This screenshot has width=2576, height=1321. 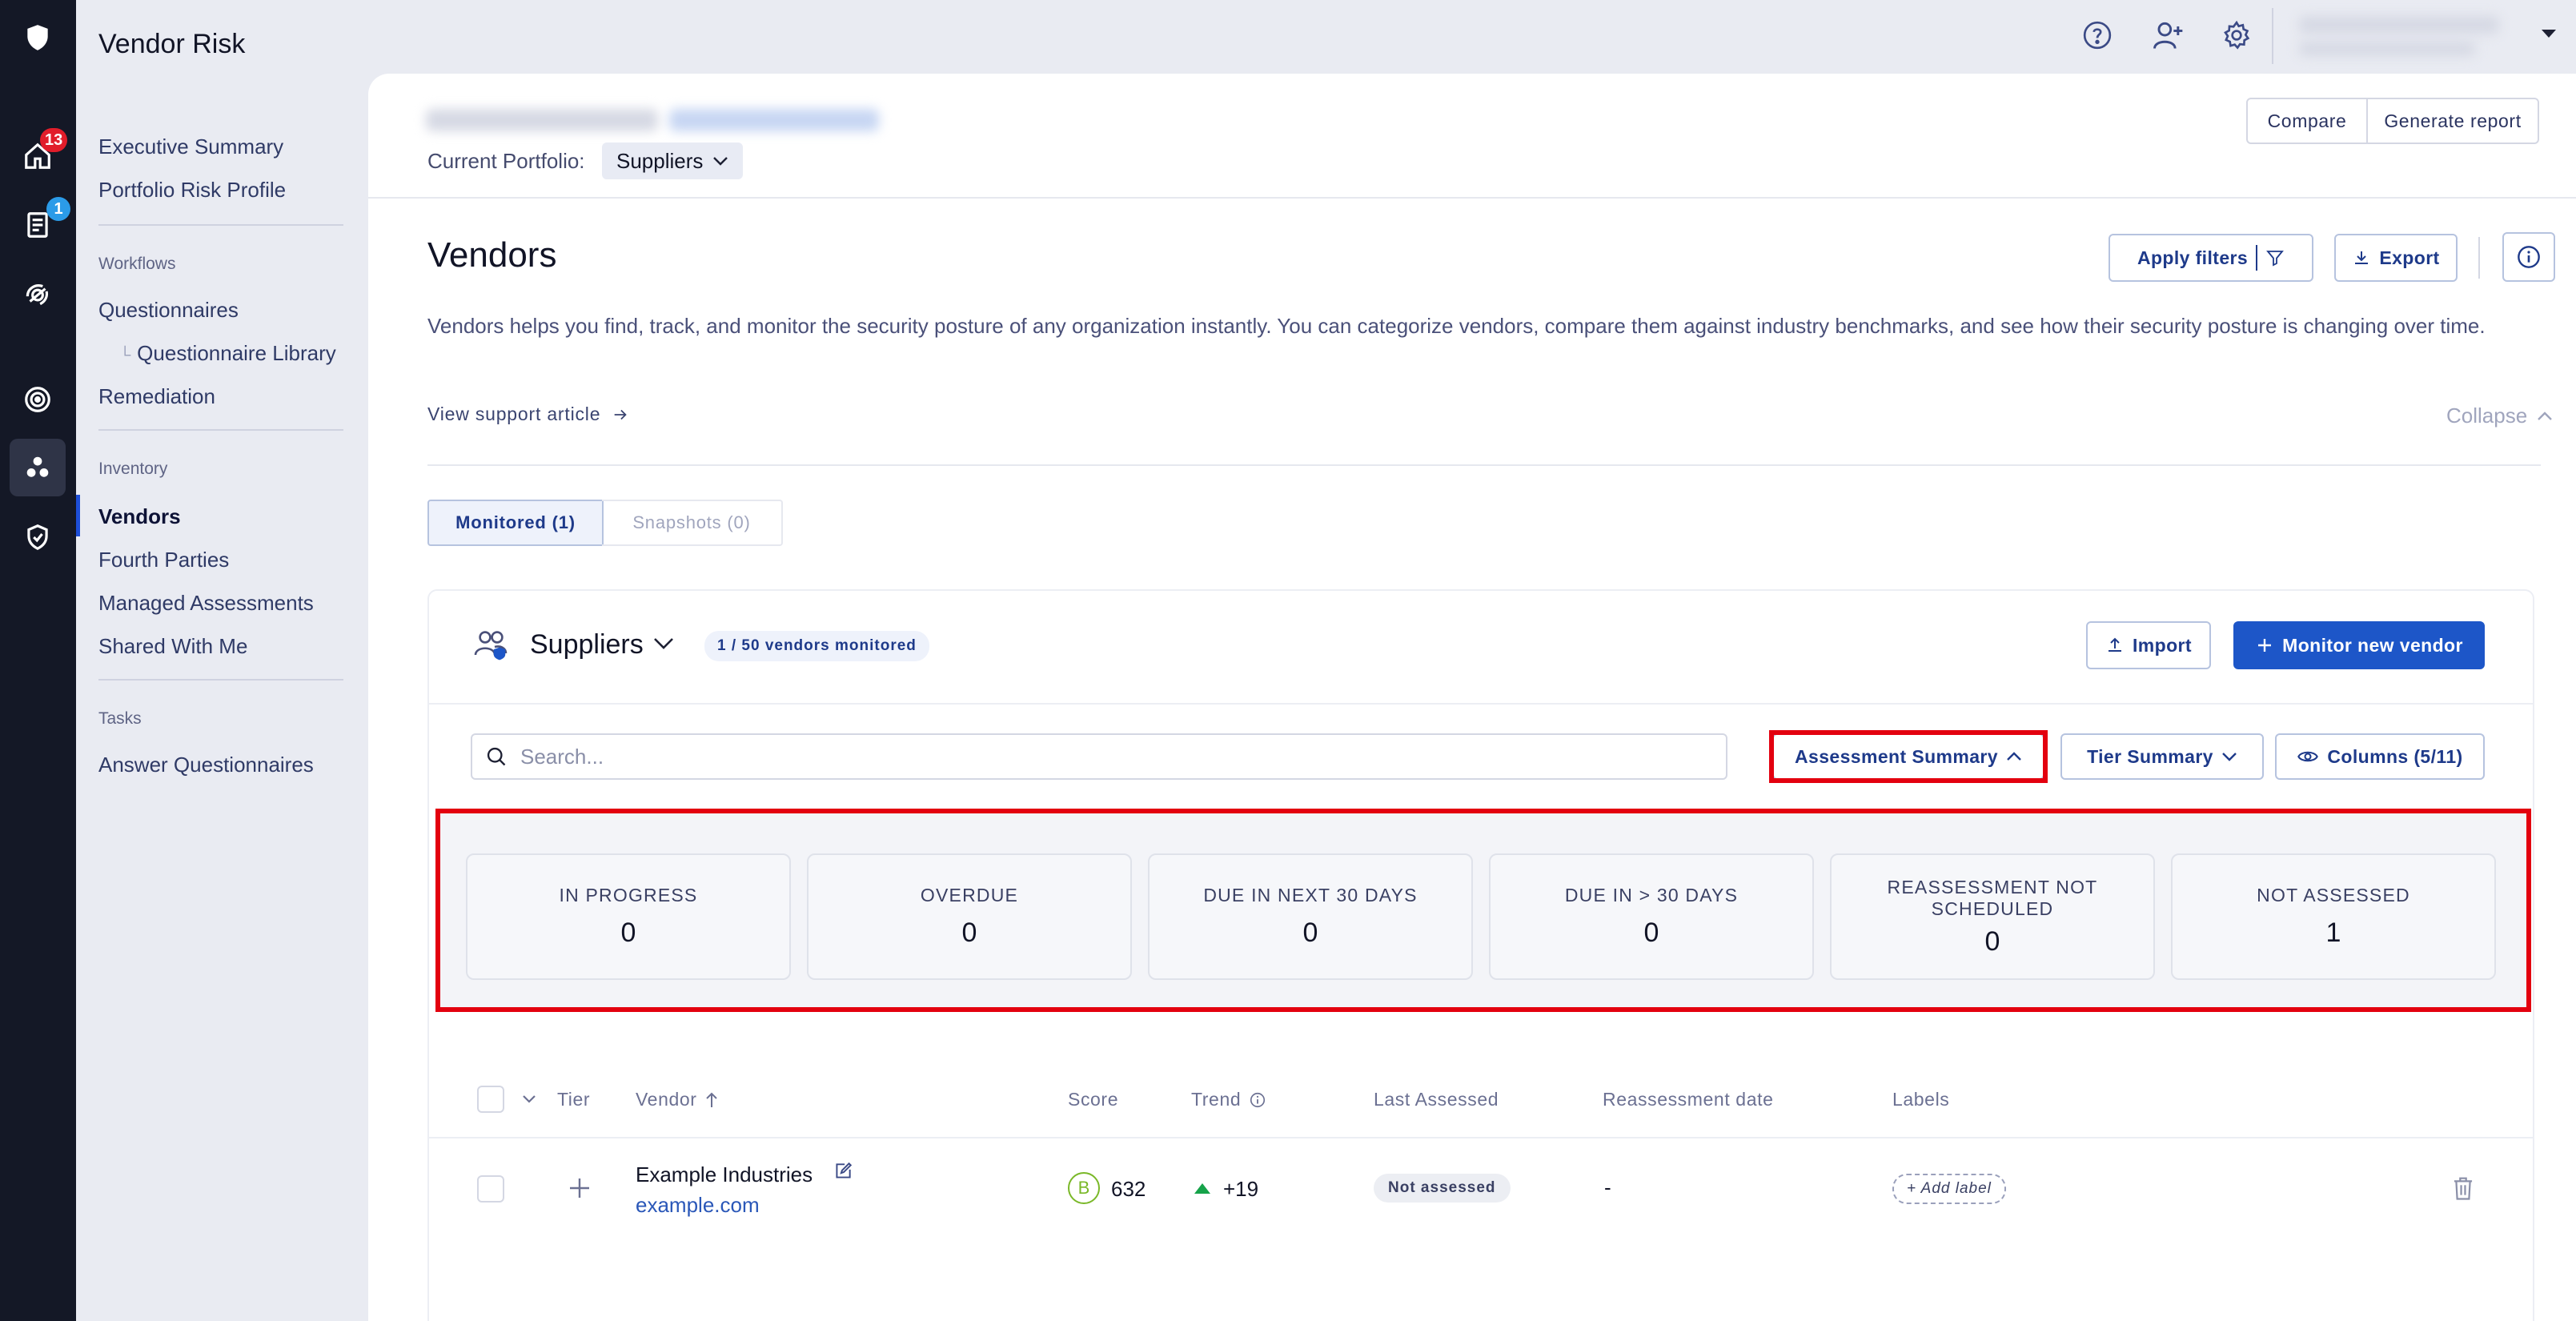 What do you see at coordinates (1257, 1100) in the screenshot?
I see `info-icon` at bounding box center [1257, 1100].